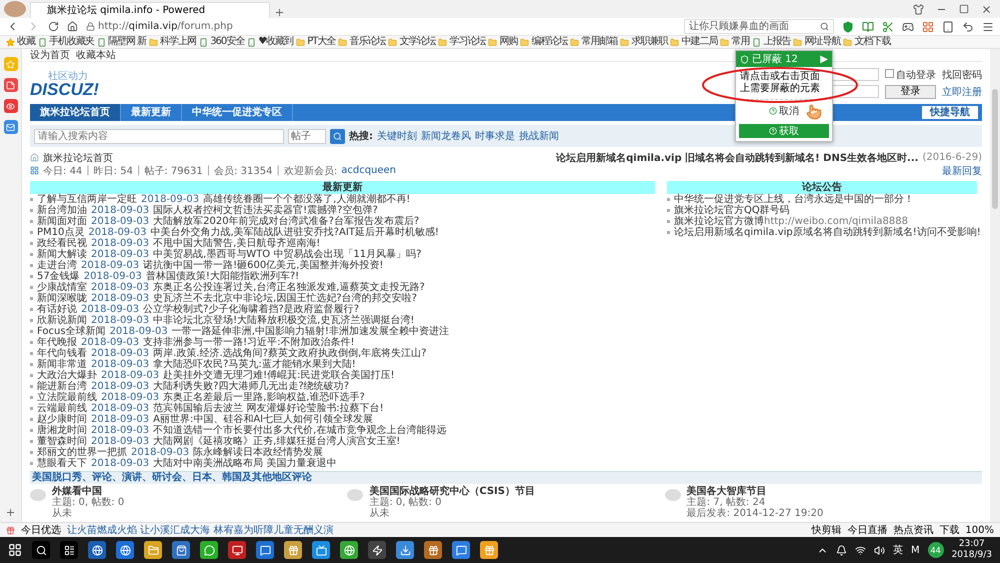  What do you see at coordinates (41, 530) in the screenshot?
I see `status-label: 今日优选` at bounding box center [41, 530].